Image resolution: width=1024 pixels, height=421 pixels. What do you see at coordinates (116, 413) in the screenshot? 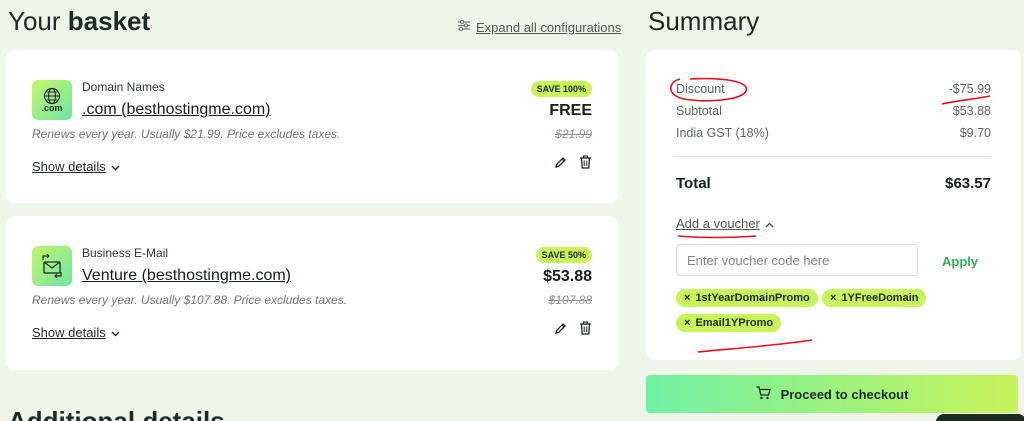
I see `additional-details-heading: Additional details` at bounding box center [116, 413].